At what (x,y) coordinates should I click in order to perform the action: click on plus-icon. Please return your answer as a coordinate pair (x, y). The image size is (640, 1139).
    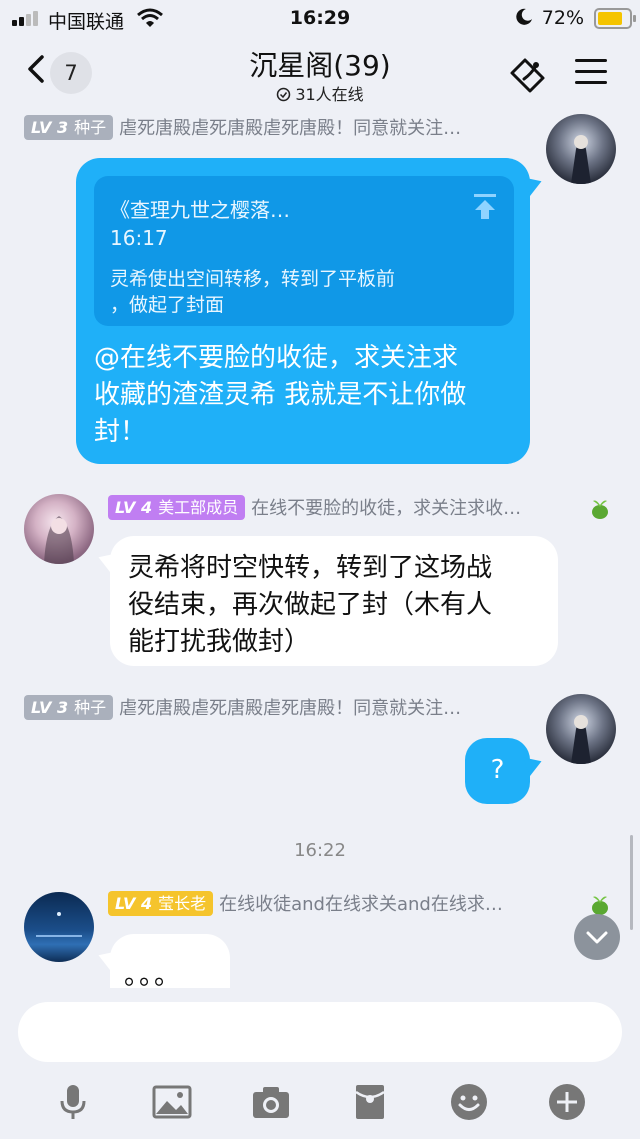
    Looking at the image, I should click on (567, 1102).